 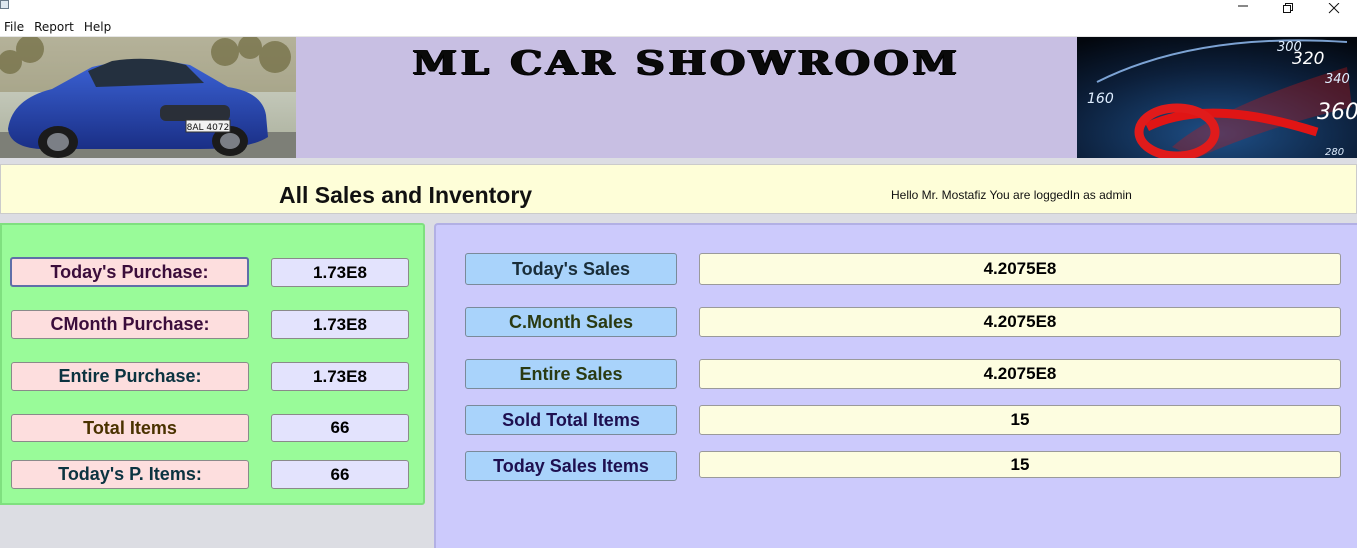 I want to click on close-button, so click(x=1334, y=8).